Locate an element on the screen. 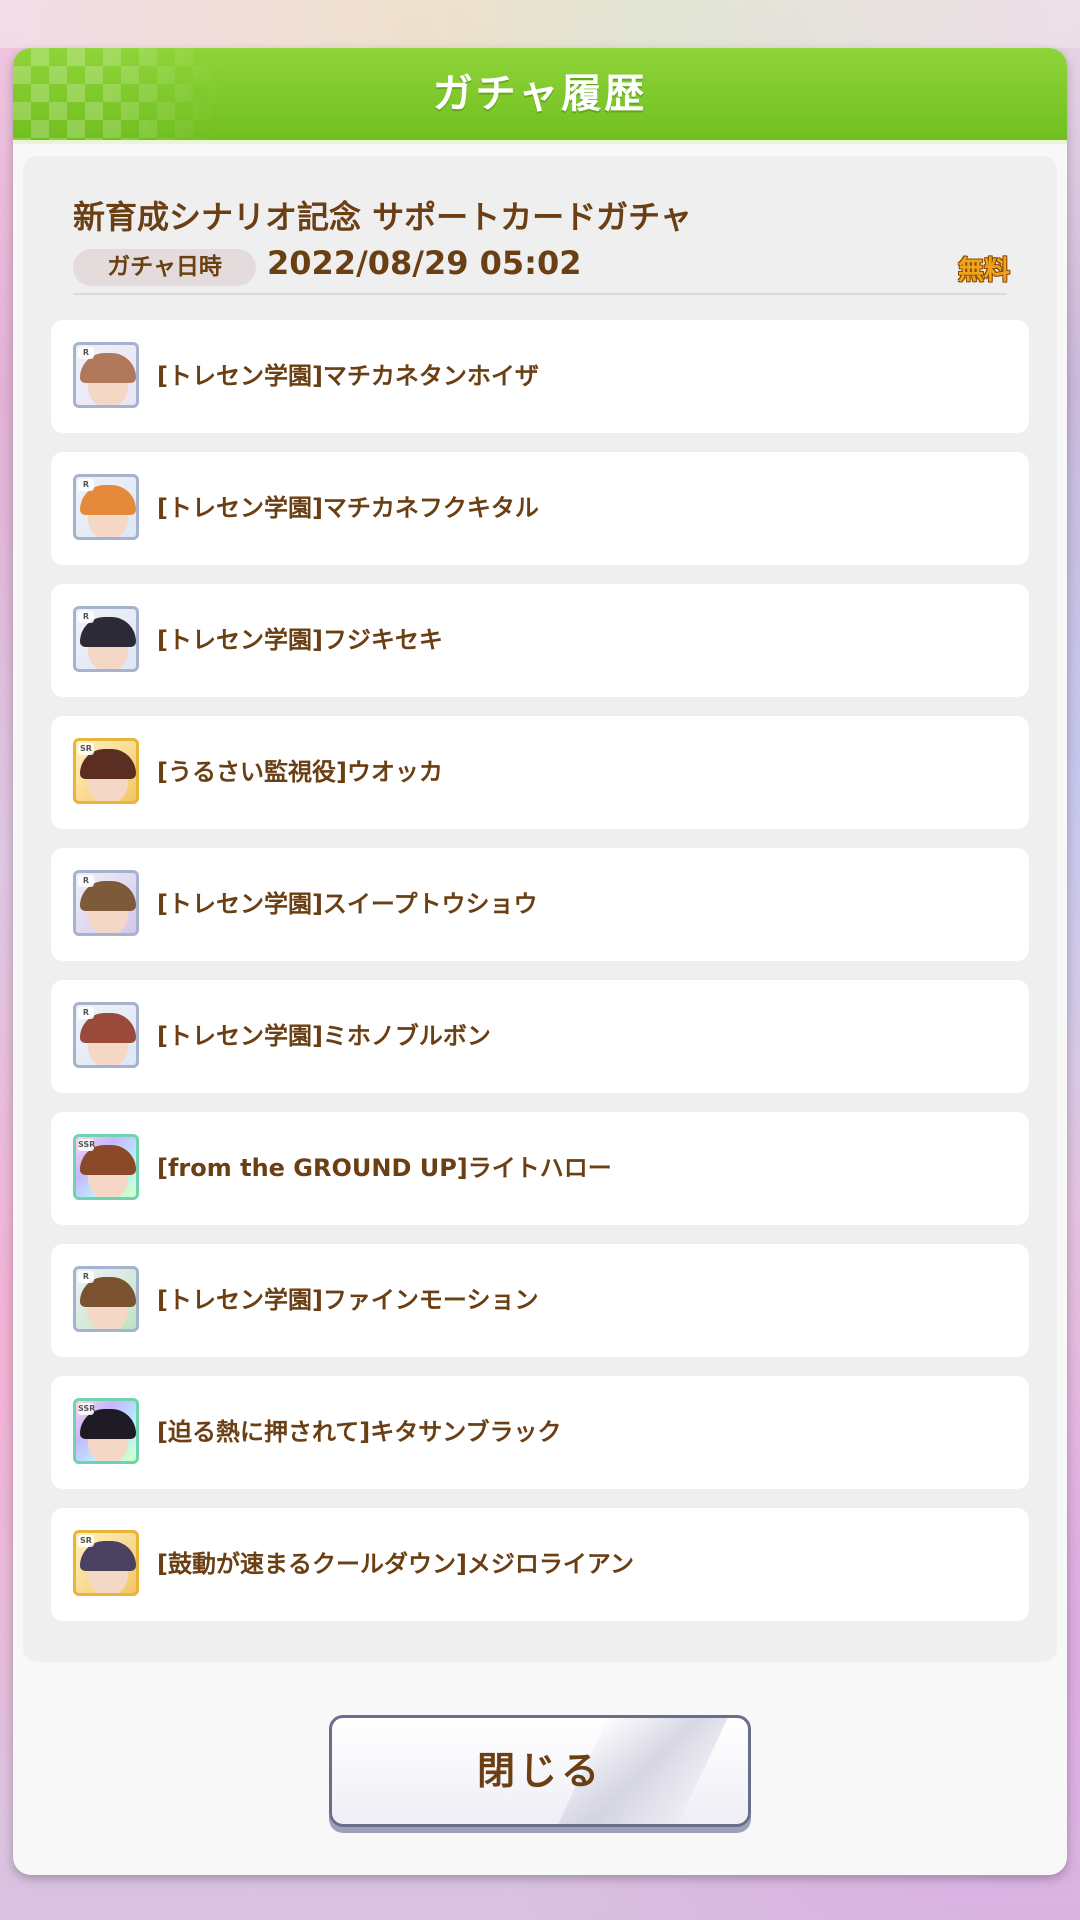 This screenshot has height=1920, width=1080. support-card-name: [鼓動が速まるクールダウン]メジロライアン is located at coordinates (395, 1564).